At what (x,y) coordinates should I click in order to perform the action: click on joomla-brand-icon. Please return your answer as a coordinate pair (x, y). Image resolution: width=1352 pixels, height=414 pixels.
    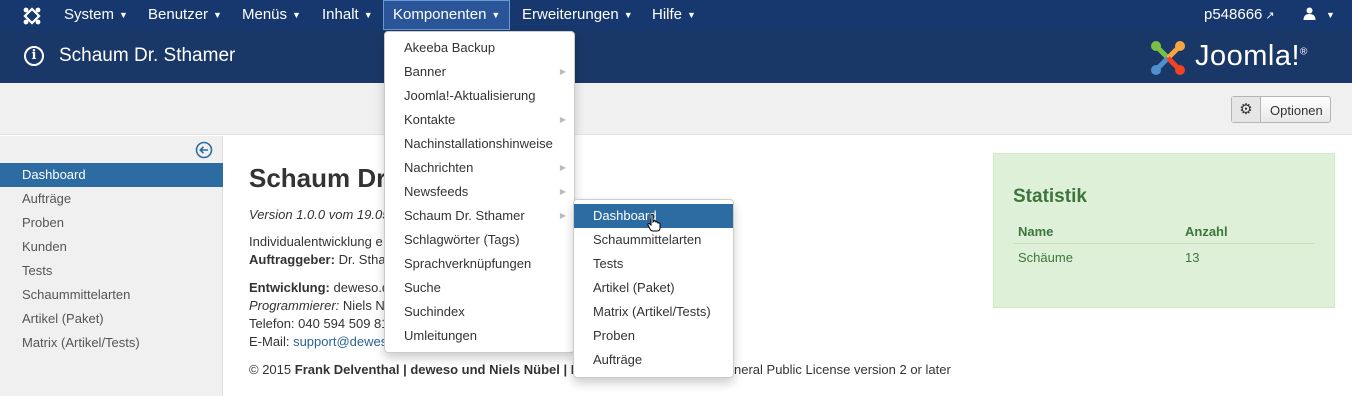
    Looking at the image, I should click on (1168, 58).